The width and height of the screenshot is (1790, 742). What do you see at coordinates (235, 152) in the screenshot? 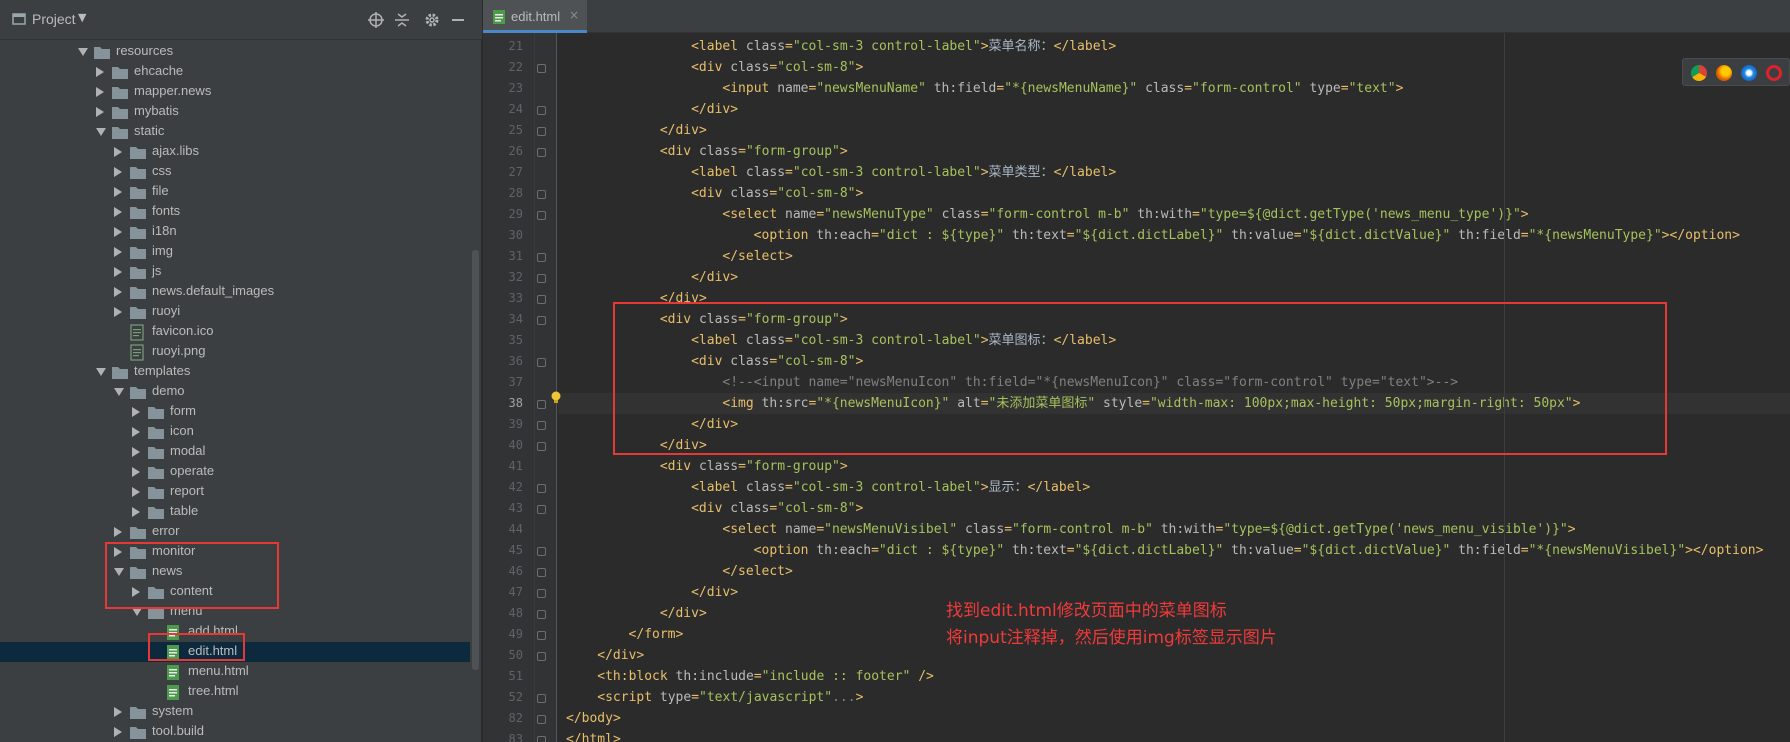
I see `tree-item: ajax.libs` at bounding box center [235, 152].